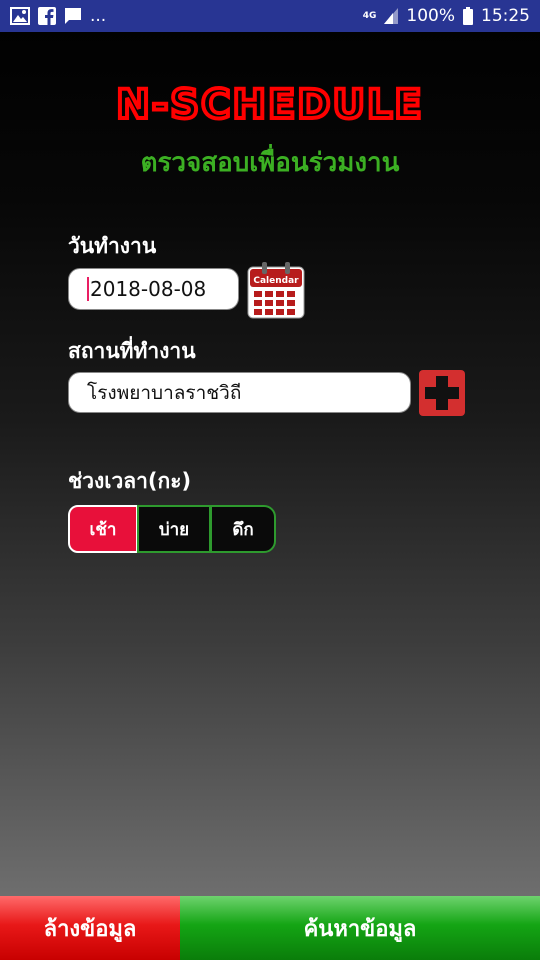  Describe the element at coordinates (112, 246) in the screenshot. I see `date-label: วันทำงาน` at that location.